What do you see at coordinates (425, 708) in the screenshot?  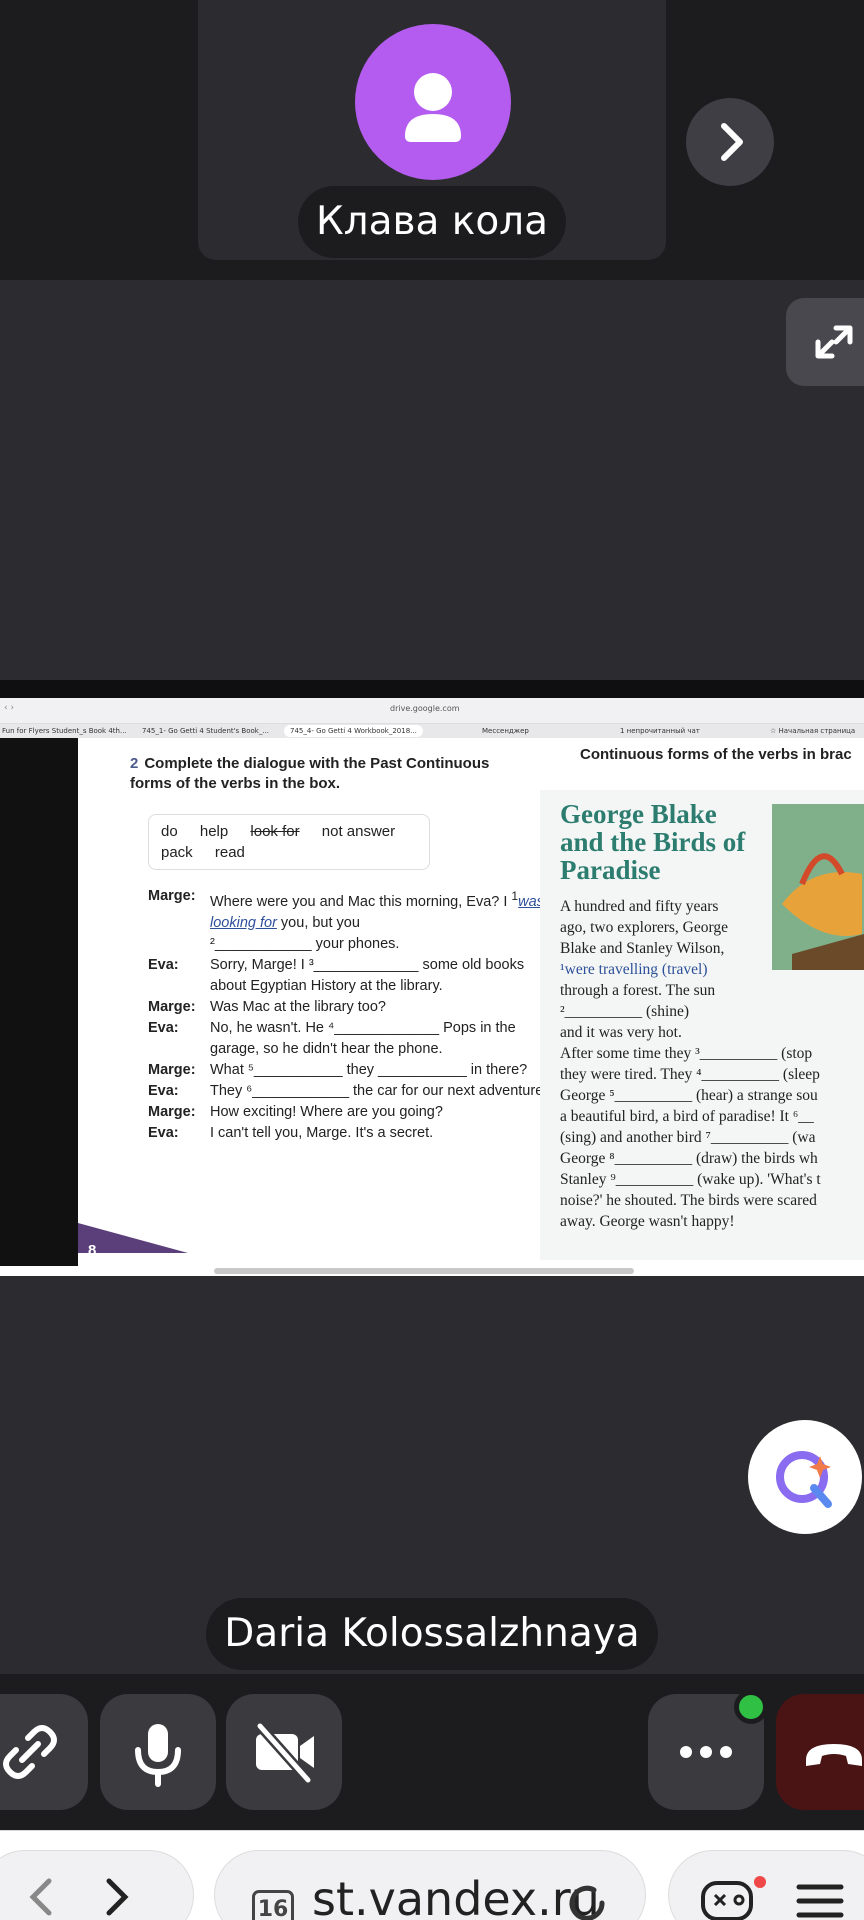 I see `shared-url: drive.google.com` at bounding box center [425, 708].